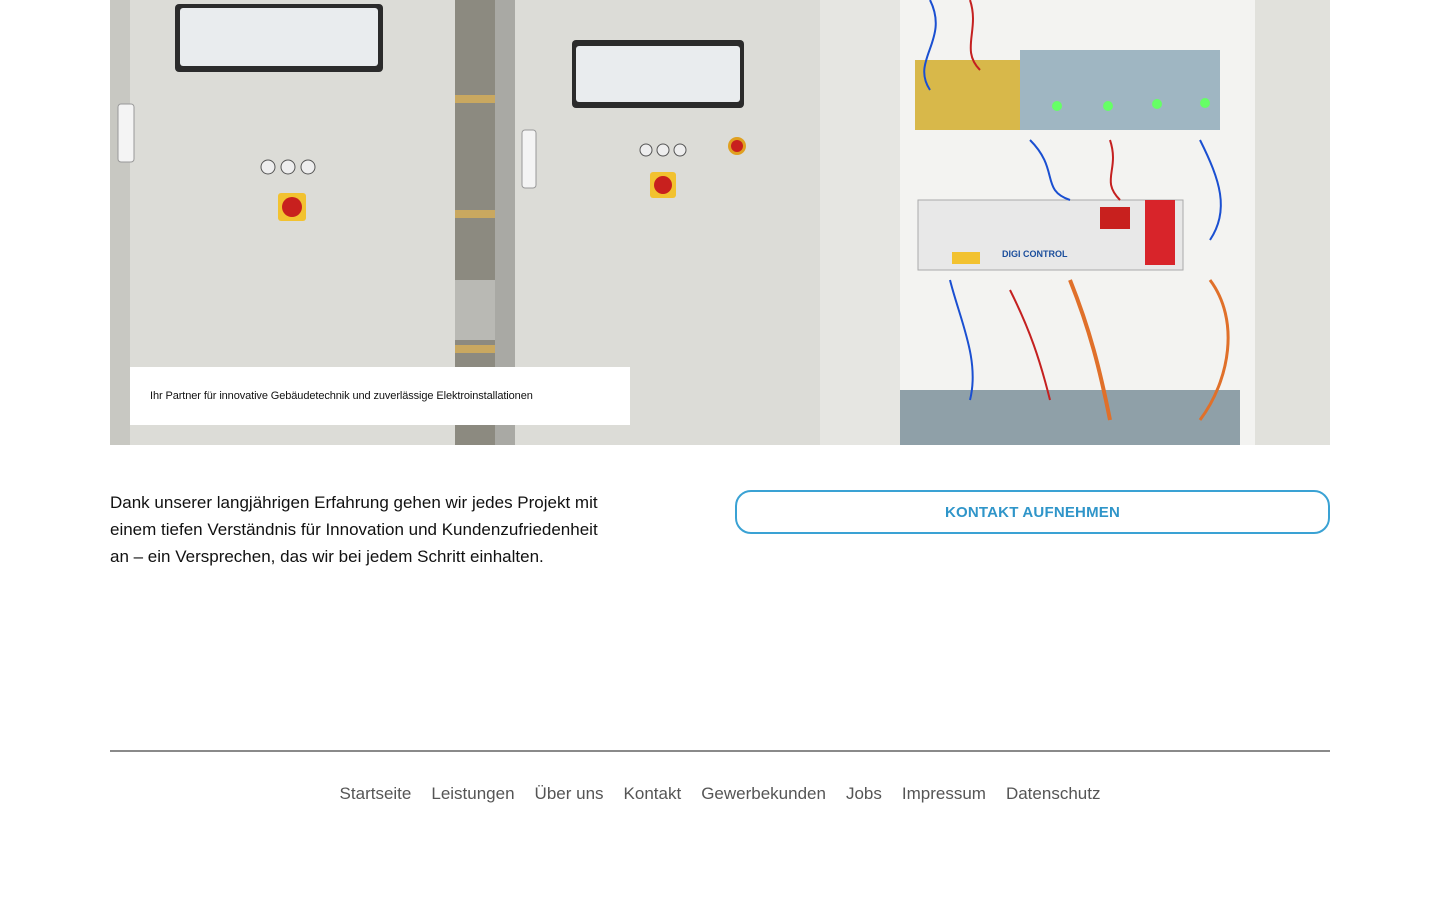 The image size is (1440, 900). Describe the element at coordinates (569, 794) in the screenshot. I see `footer-link-ueber-uns: Über uns` at that location.